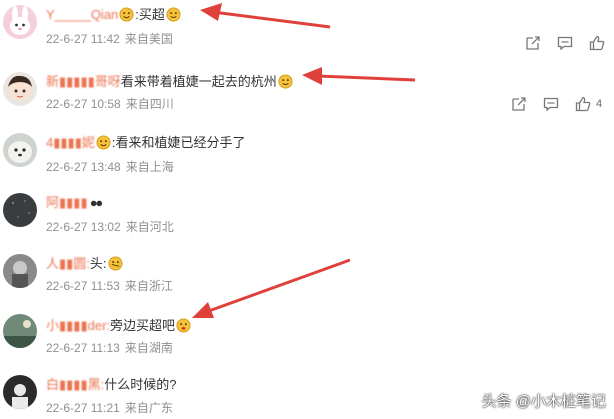  Describe the element at coordinates (83, 227) in the screenshot. I see `comment-time: 22-6-27 13:02` at that location.